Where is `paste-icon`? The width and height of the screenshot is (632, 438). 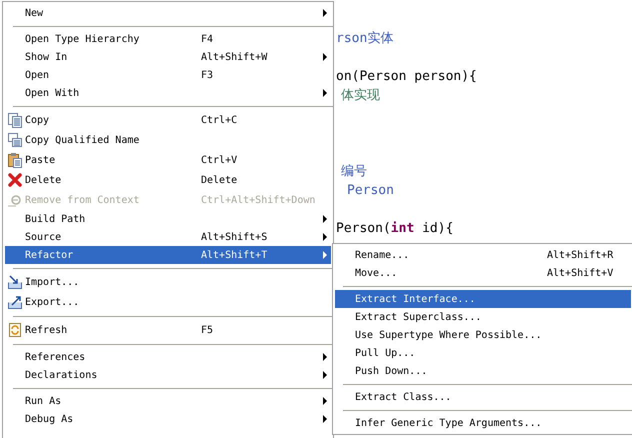 paste-icon is located at coordinates (15, 160).